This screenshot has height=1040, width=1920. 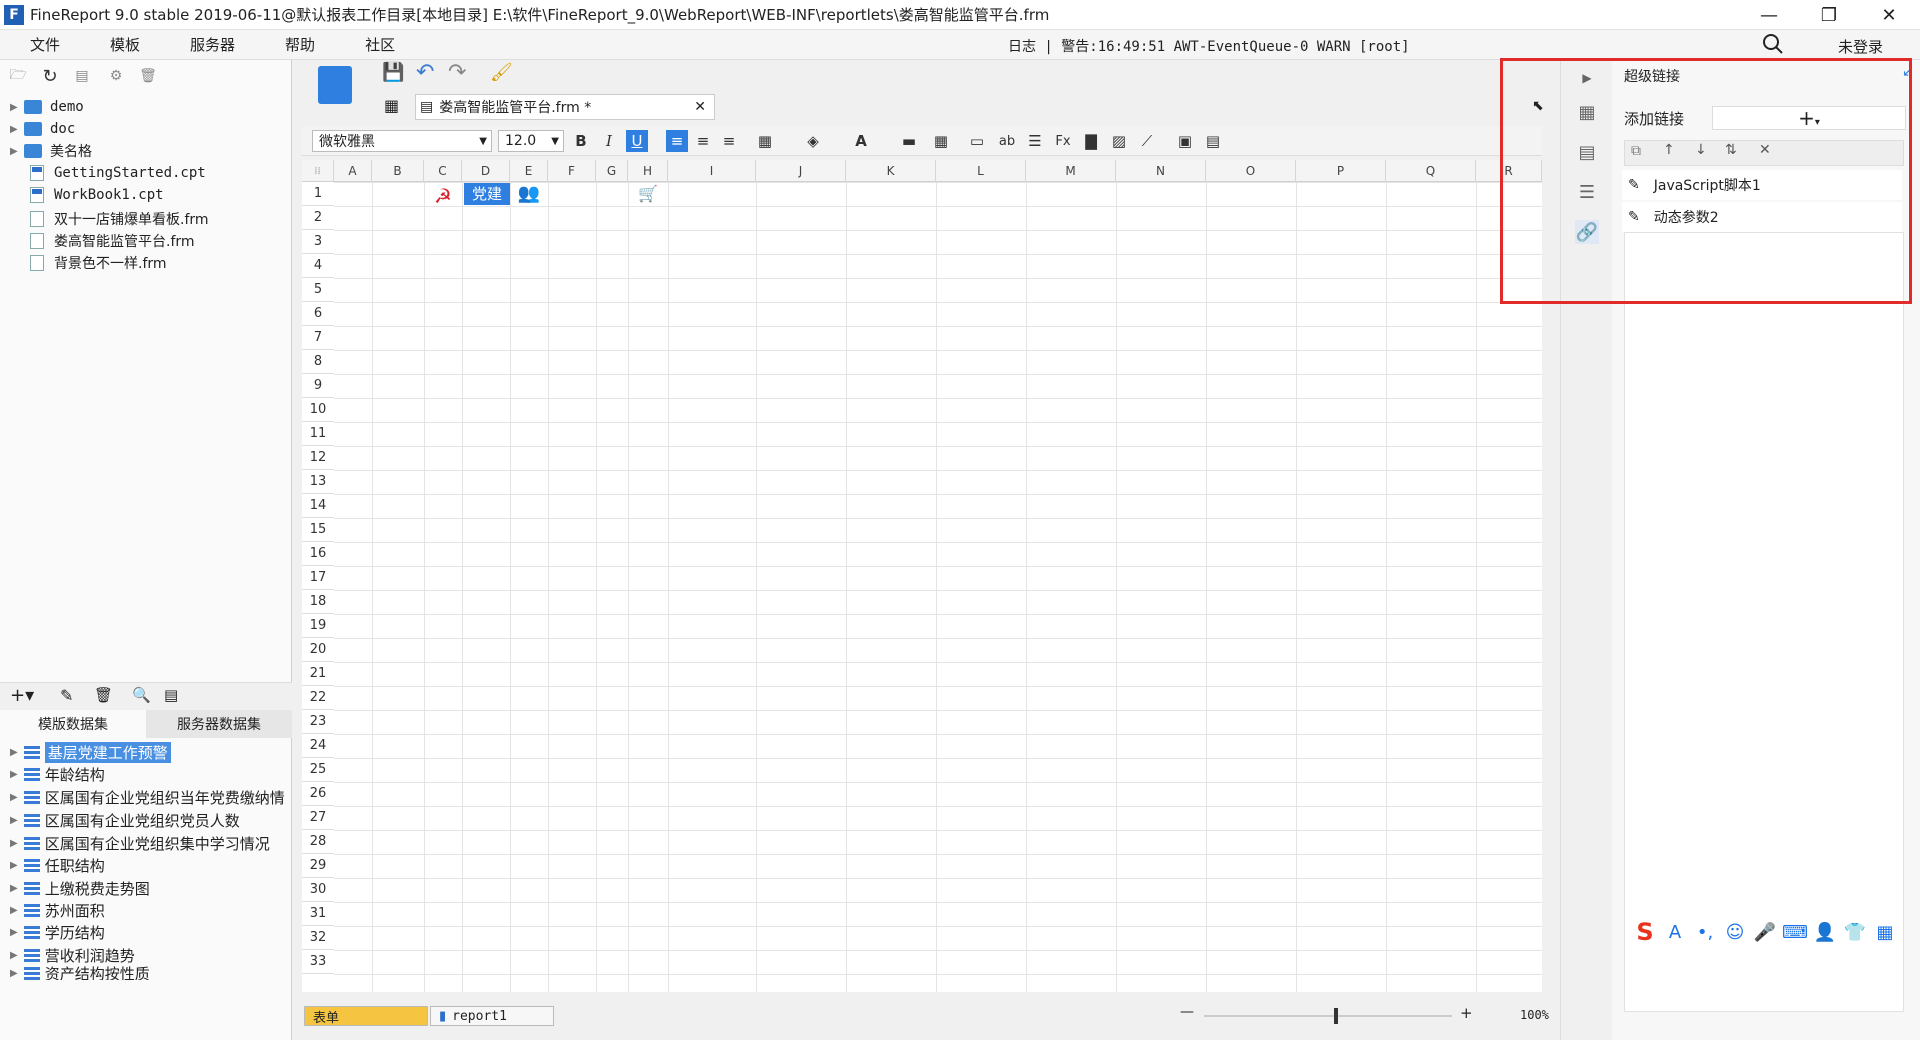 I want to click on column-header-cell: E, so click(x=529, y=171).